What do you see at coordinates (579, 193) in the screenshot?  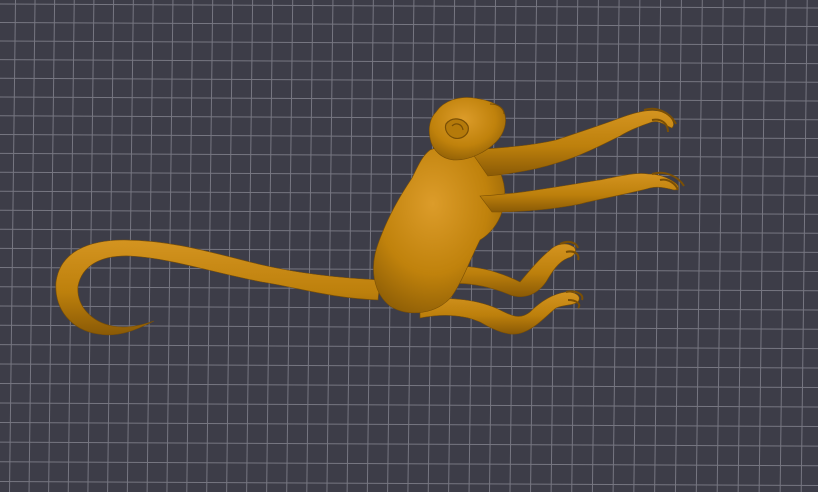 I see `monkey-arm-far` at bounding box center [579, 193].